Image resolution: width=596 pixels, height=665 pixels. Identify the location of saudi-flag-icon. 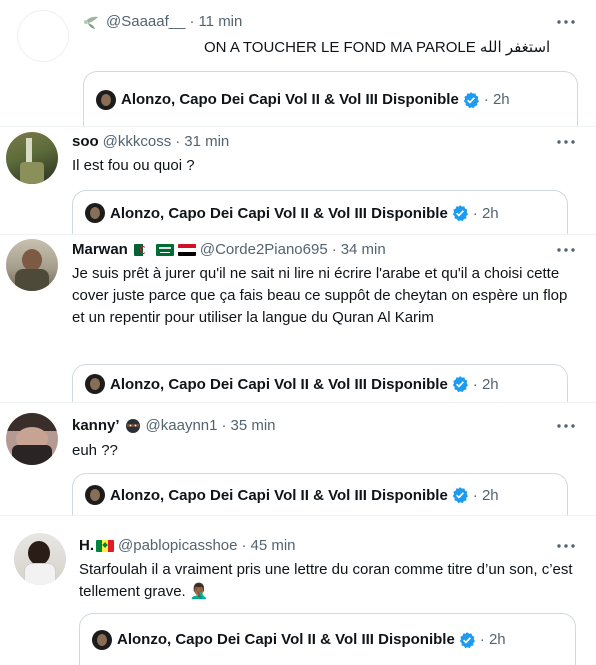
(164, 250).